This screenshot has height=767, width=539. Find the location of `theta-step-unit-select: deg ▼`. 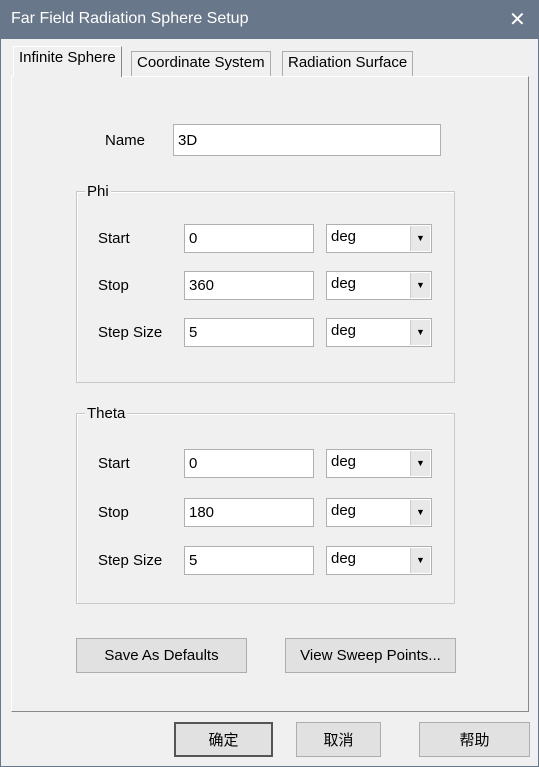

theta-step-unit-select: deg ▼ is located at coordinates (379, 560).